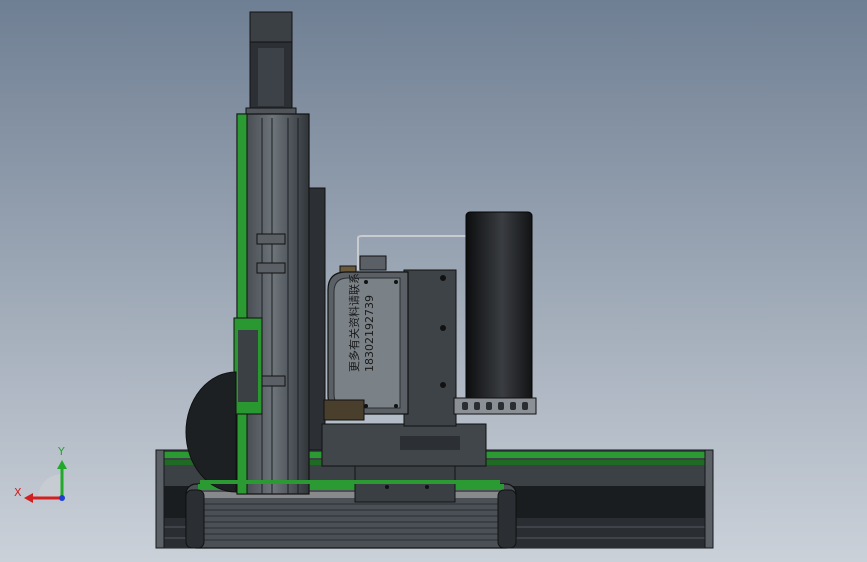 Image resolution: width=867 pixels, height=562 pixels. Describe the element at coordinates (354, 322) in the screenshot. I see `model-label-line1: 更多有关资料请联系` at that location.